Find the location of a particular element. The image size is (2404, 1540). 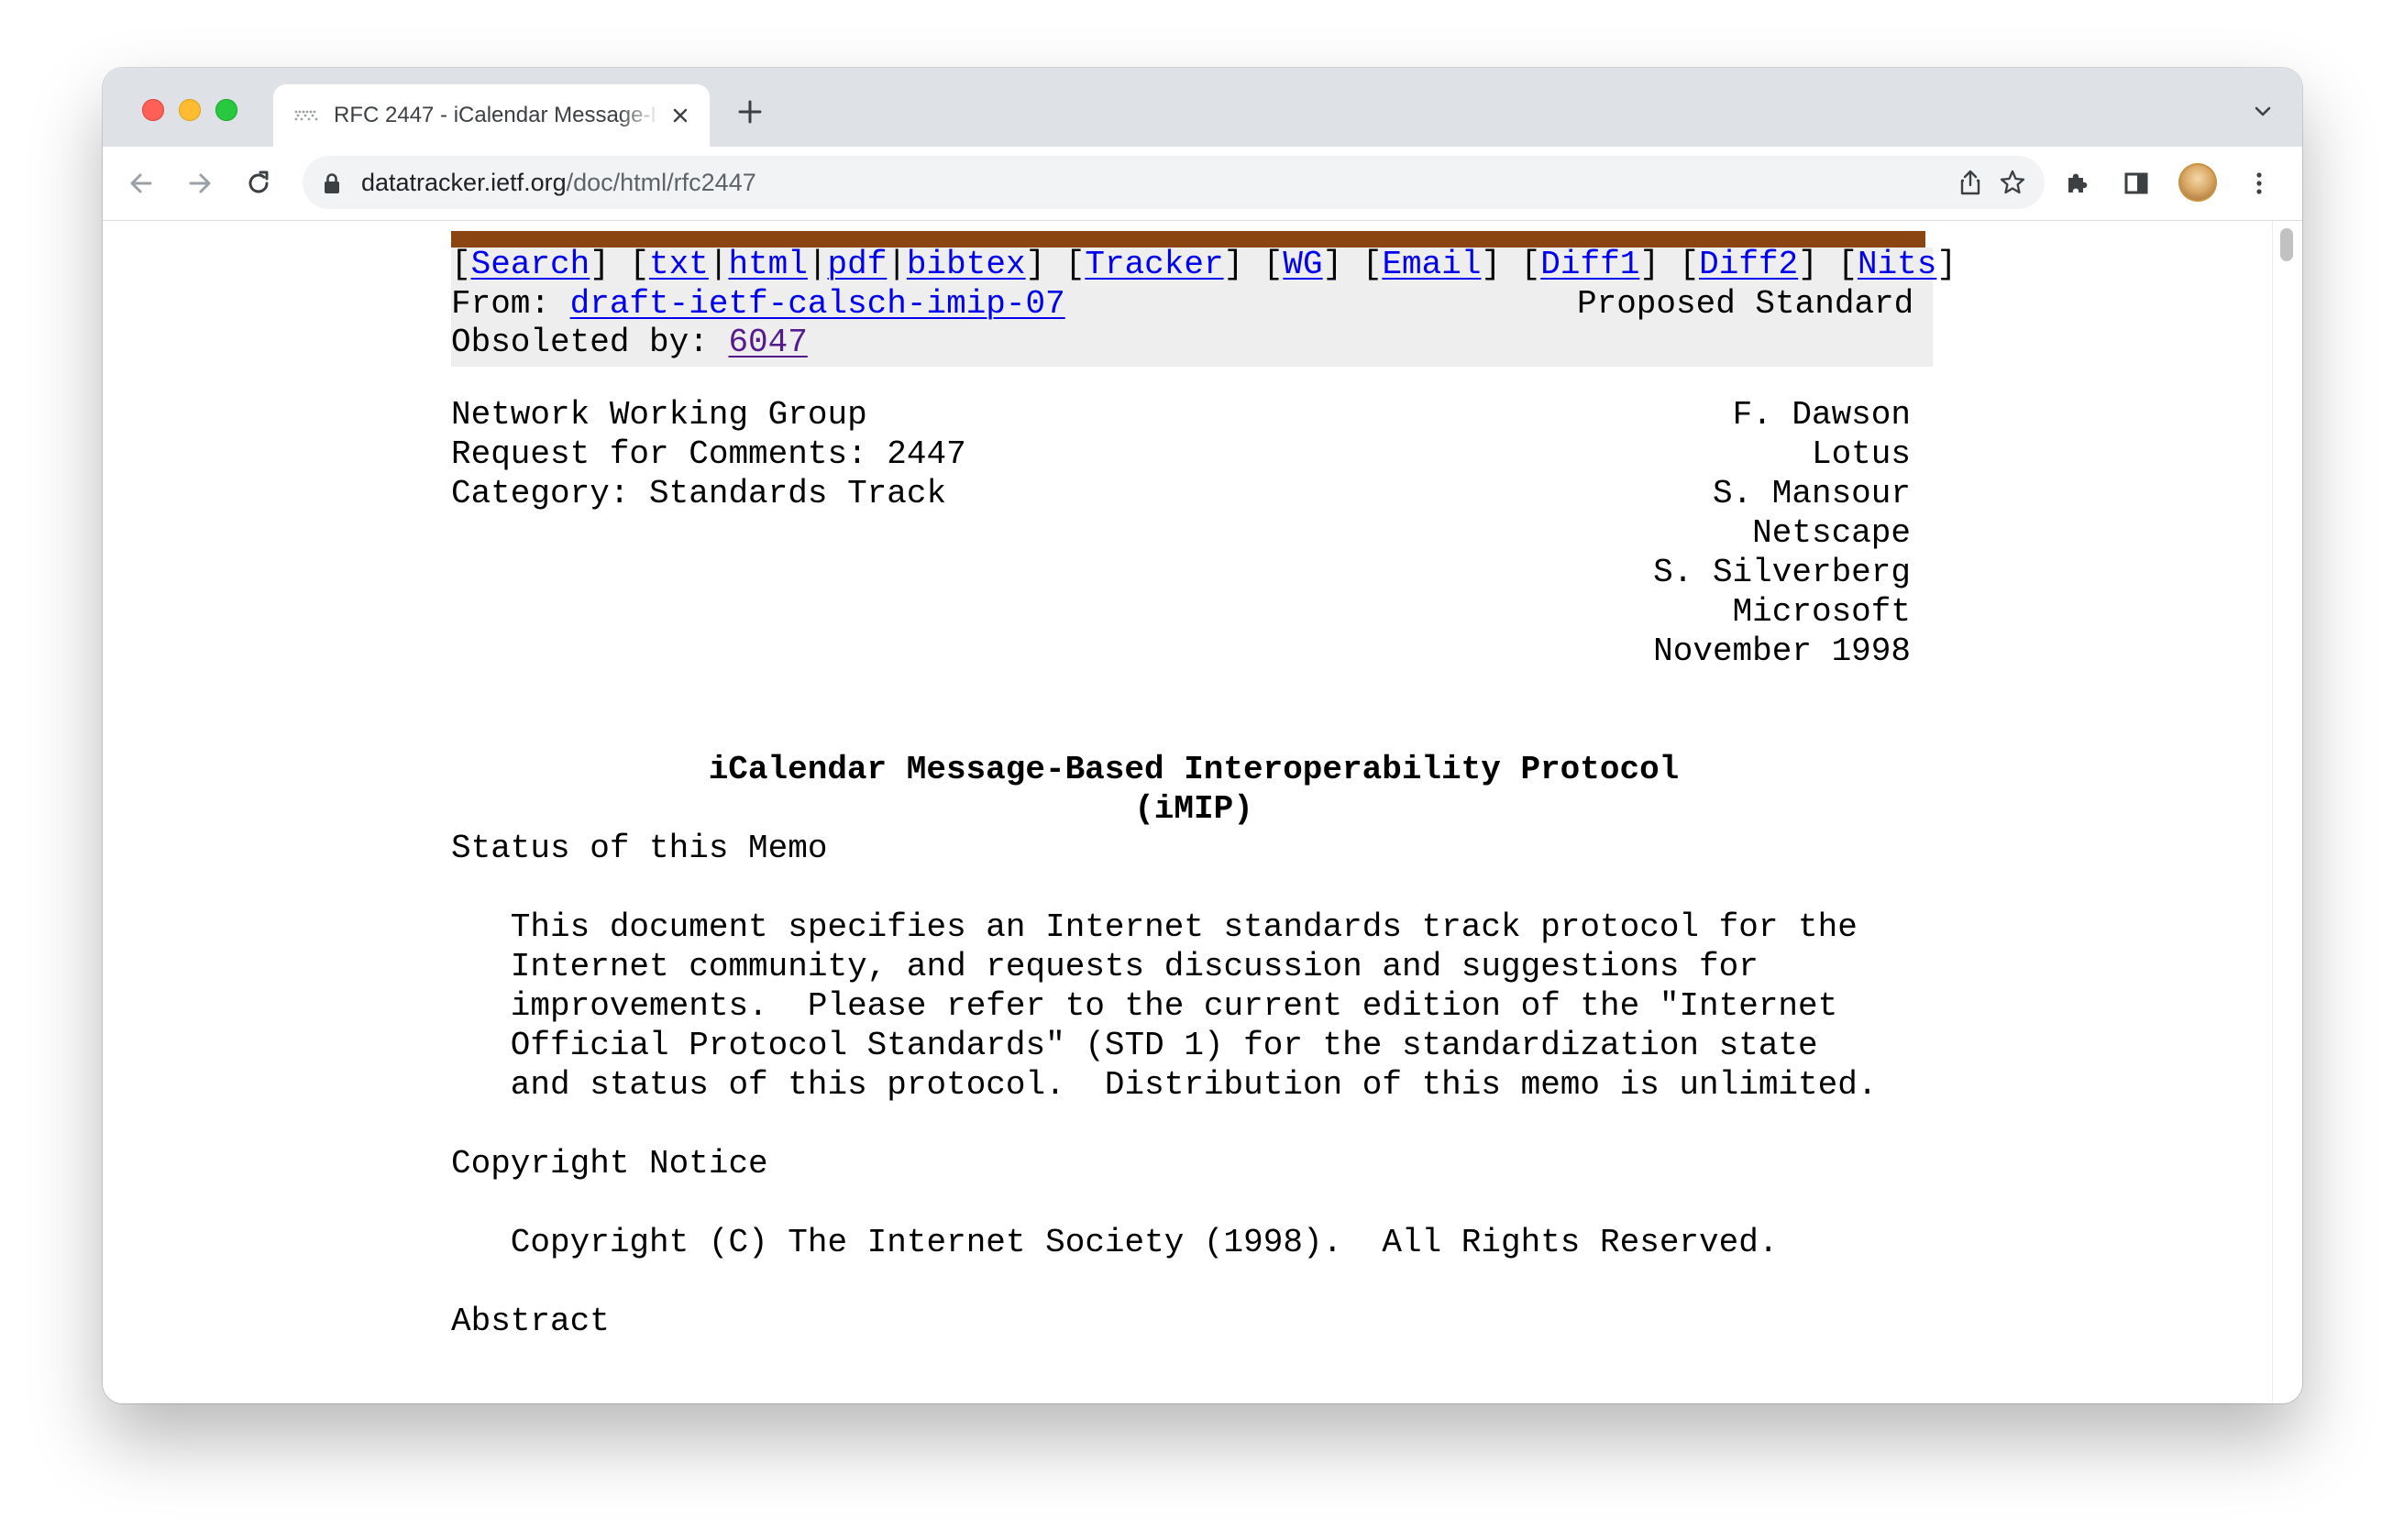

link-wg: WG is located at coordinates (1302, 264).